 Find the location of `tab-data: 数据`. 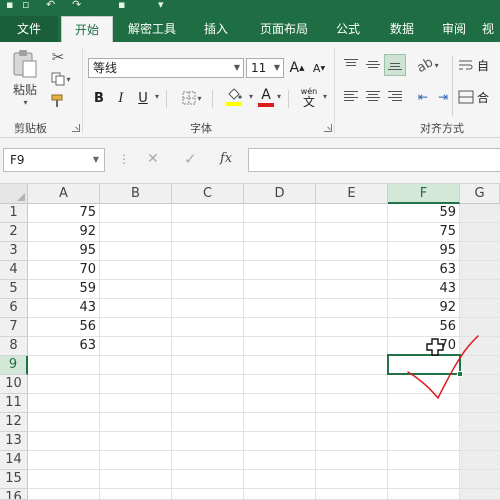

tab-data: 数据 is located at coordinates (402, 29).